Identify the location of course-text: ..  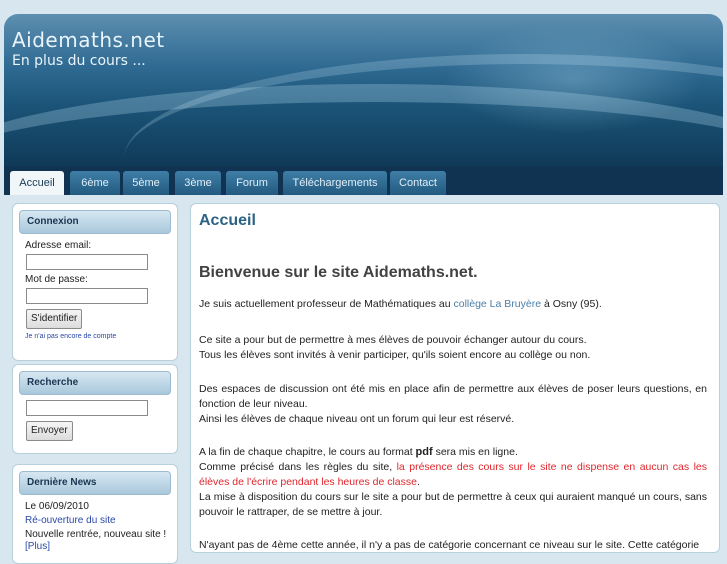
(418, 482).